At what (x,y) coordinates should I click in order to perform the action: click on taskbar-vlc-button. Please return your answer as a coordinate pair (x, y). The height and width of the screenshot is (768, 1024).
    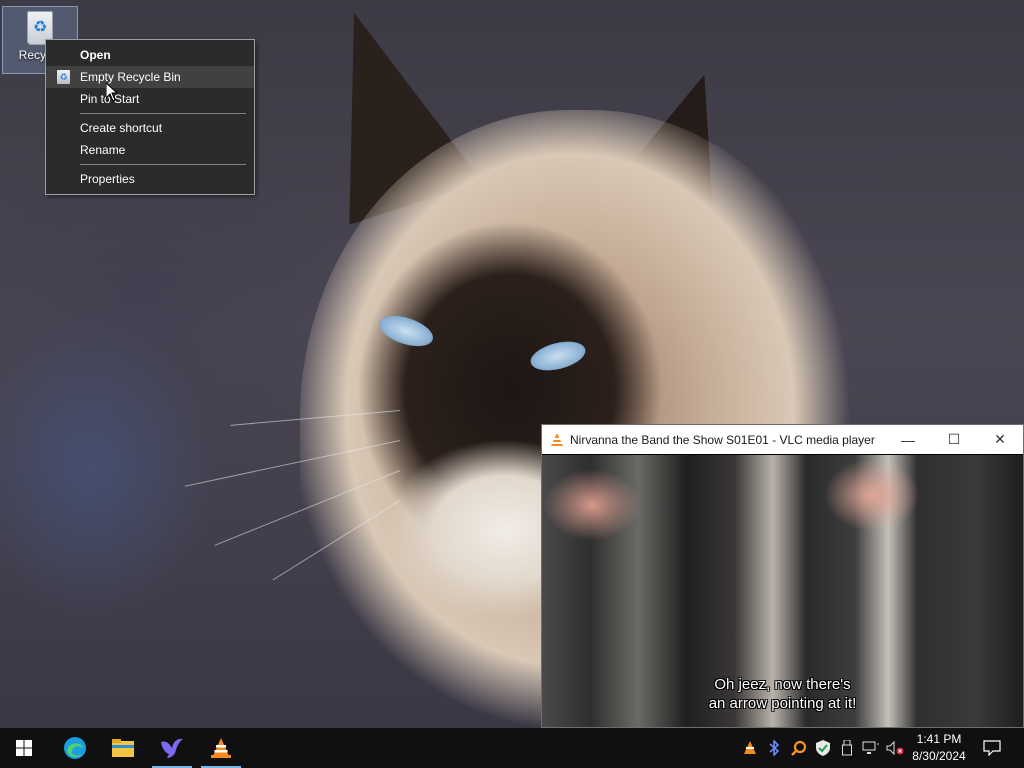
    Looking at the image, I should click on (221, 748).